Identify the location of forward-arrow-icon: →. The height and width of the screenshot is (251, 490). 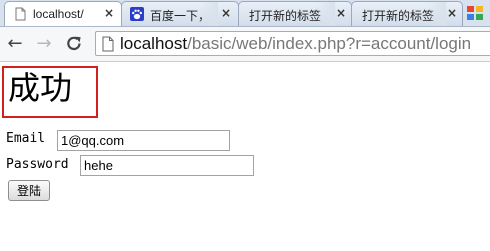
(44, 44).